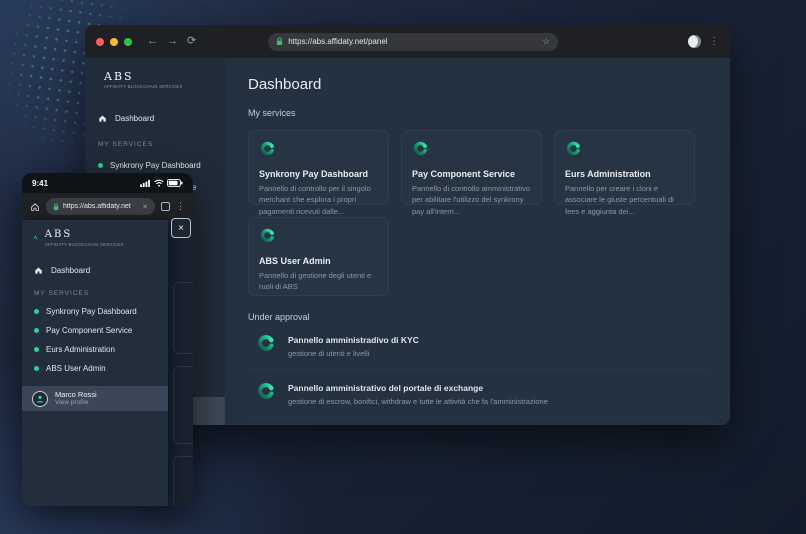 This screenshot has width=806, height=534. What do you see at coordinates (107, 183) in the screenshot?
I see `mobile-status-bar: 9:41` at bounding box center [107, 183].